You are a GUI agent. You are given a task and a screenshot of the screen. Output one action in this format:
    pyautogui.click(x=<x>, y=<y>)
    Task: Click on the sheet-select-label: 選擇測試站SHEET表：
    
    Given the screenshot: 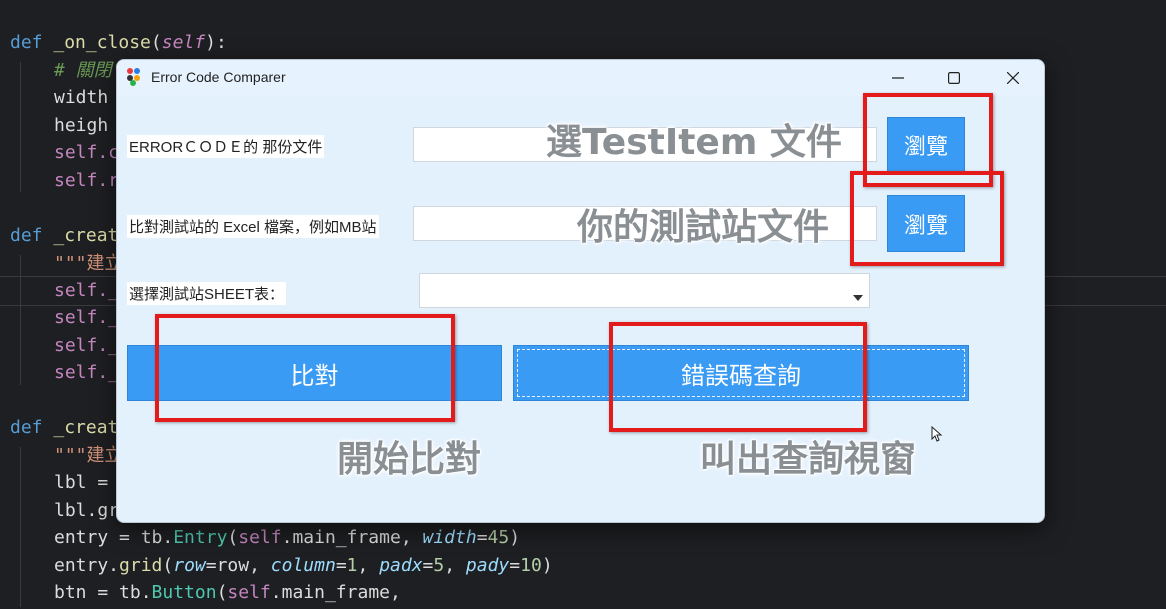 What is the action you would take?
    pyautogui.click(x=207, y=293)
    